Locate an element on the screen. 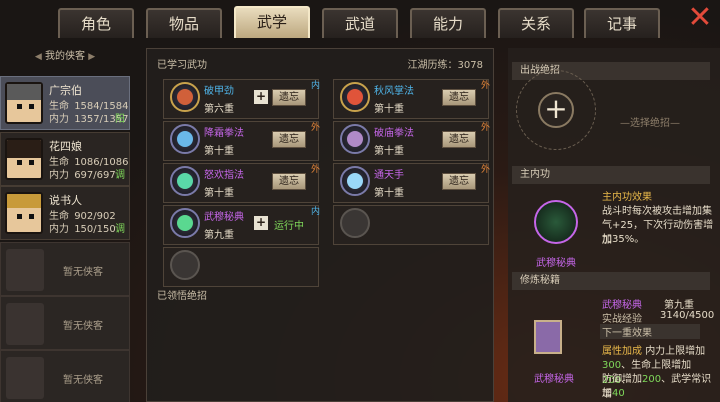 The height and width of the screenshot is (402, 720). skill-name: 秋风掌法 is located at coordinates (394, 91).